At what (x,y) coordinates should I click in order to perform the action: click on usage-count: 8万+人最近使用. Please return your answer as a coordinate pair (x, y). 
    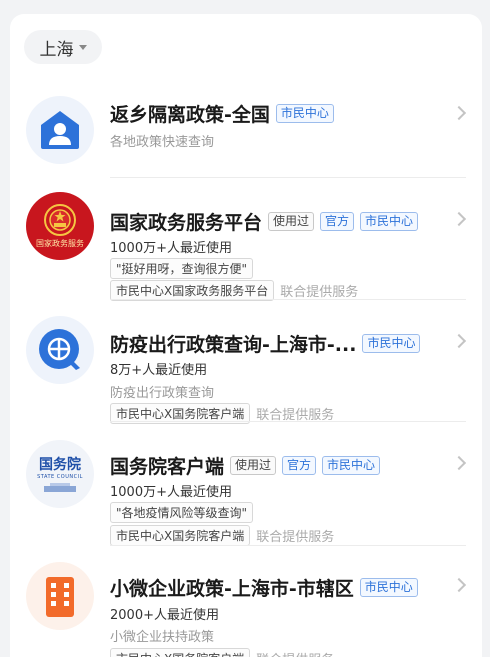
    Looking at the image, I should click on (159, 370).